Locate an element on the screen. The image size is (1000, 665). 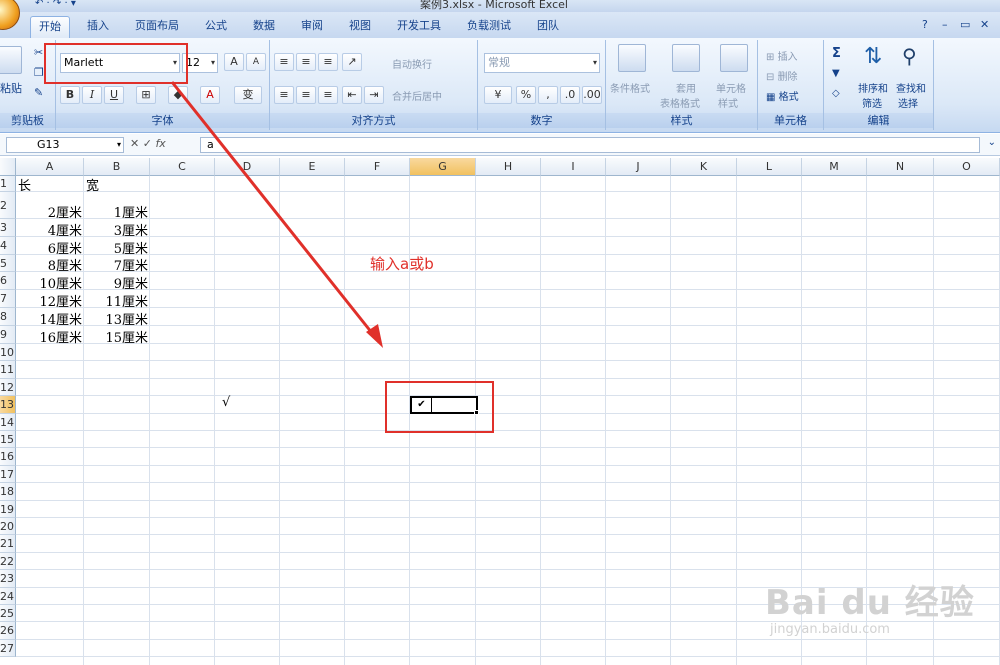
arrow-line is located at coordinates (272, 207).